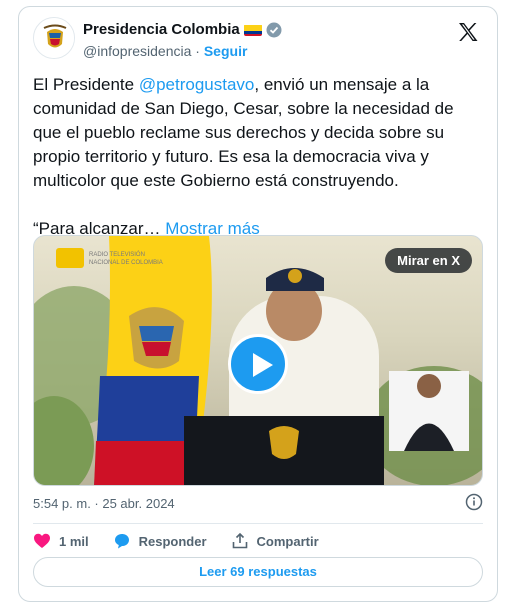 Image resolution: width=530 pixels, height=616 pixels. What do you see at coordinates (274, 30) in the screenshot?
I see `verified-badge-icon` at bounding box center [274, 30].